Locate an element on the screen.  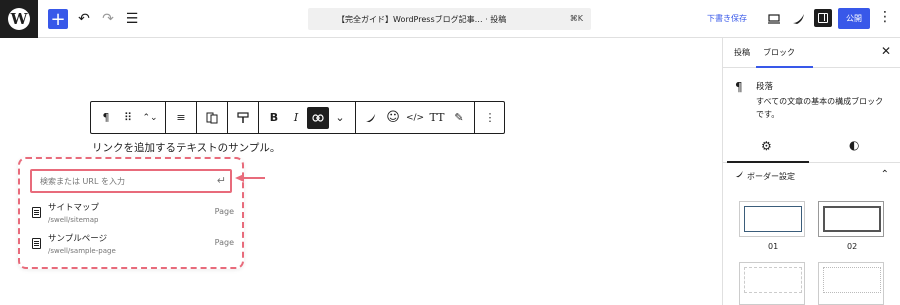
publish-button: 公開 is located at coordinates (854, 18).